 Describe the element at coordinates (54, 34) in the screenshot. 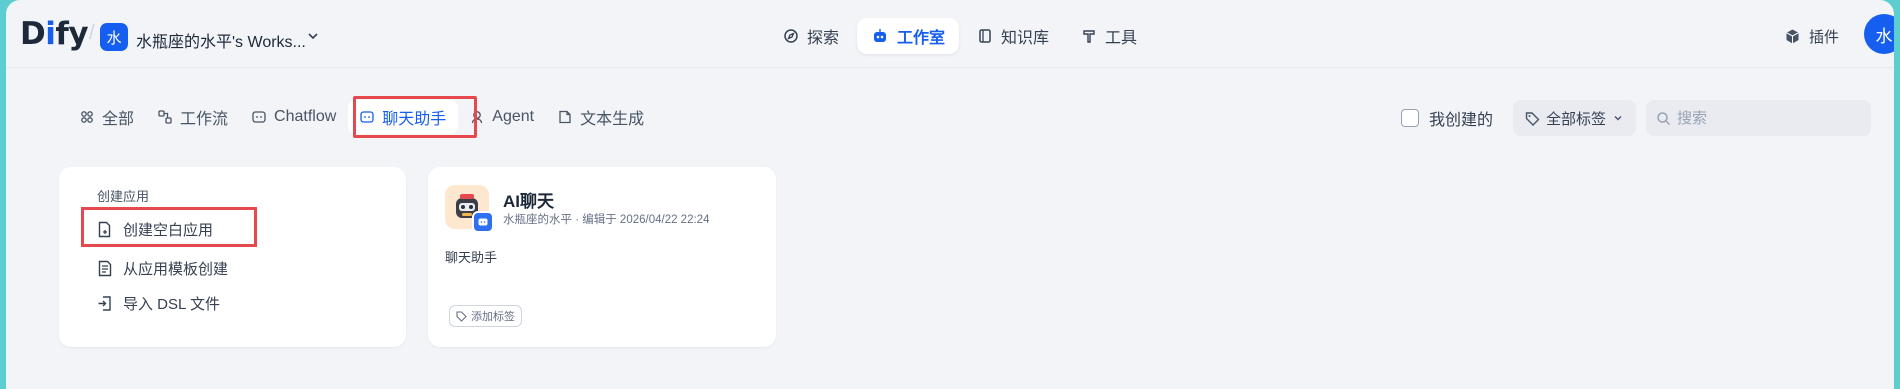

I see `dify-logo: Dify` at that location.